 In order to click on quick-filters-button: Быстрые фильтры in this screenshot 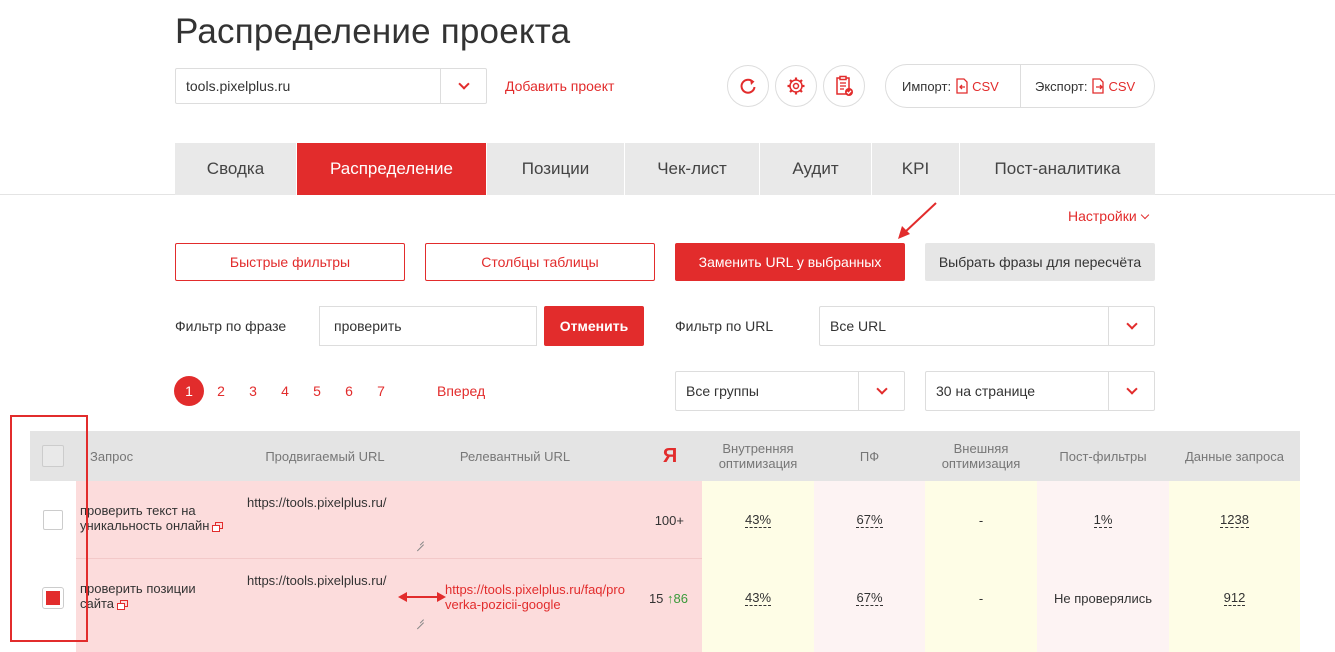, I will do `click(290, 262)`.